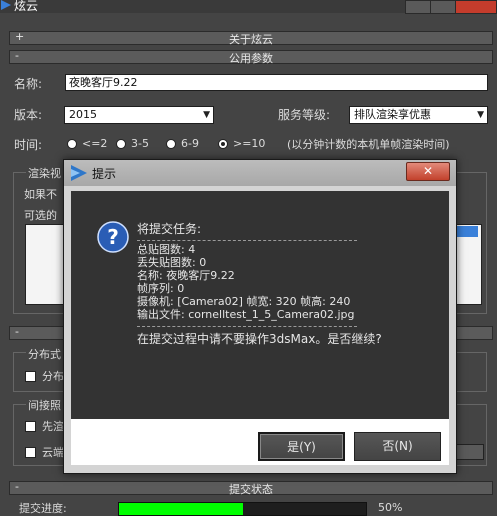 This screenshot has height=516, width=497. Describe the element at coordinates (260, 173) in the screenshot. I see `dialog-titlebar` at that location.